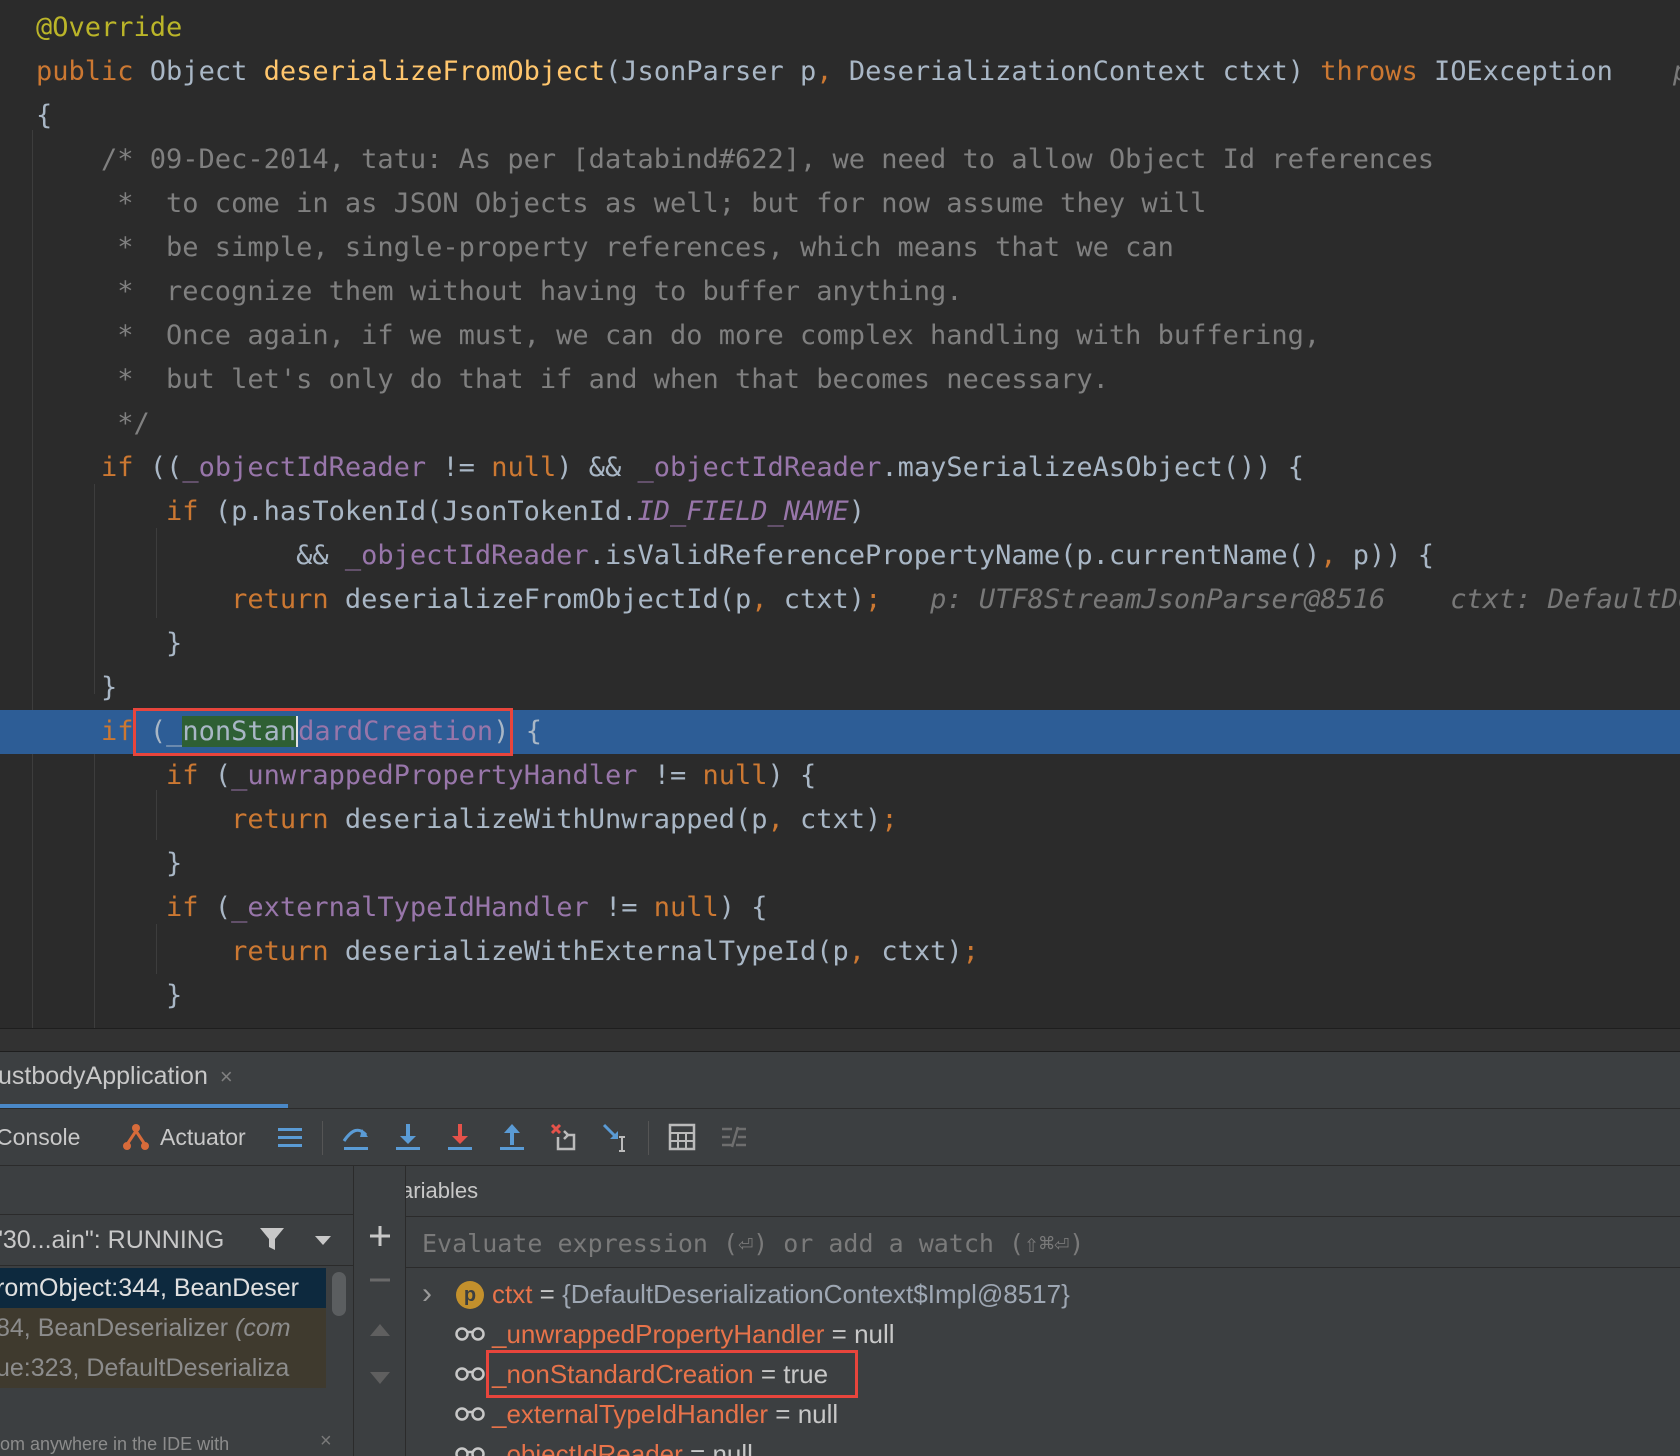 The width and height of the screenshot is (1680, 1456). What do you see at coordinates (149, 1288) in the screenshot?
I see `frame-label: romObject:344, BeanDeser` at bounding box center [149, 1288].